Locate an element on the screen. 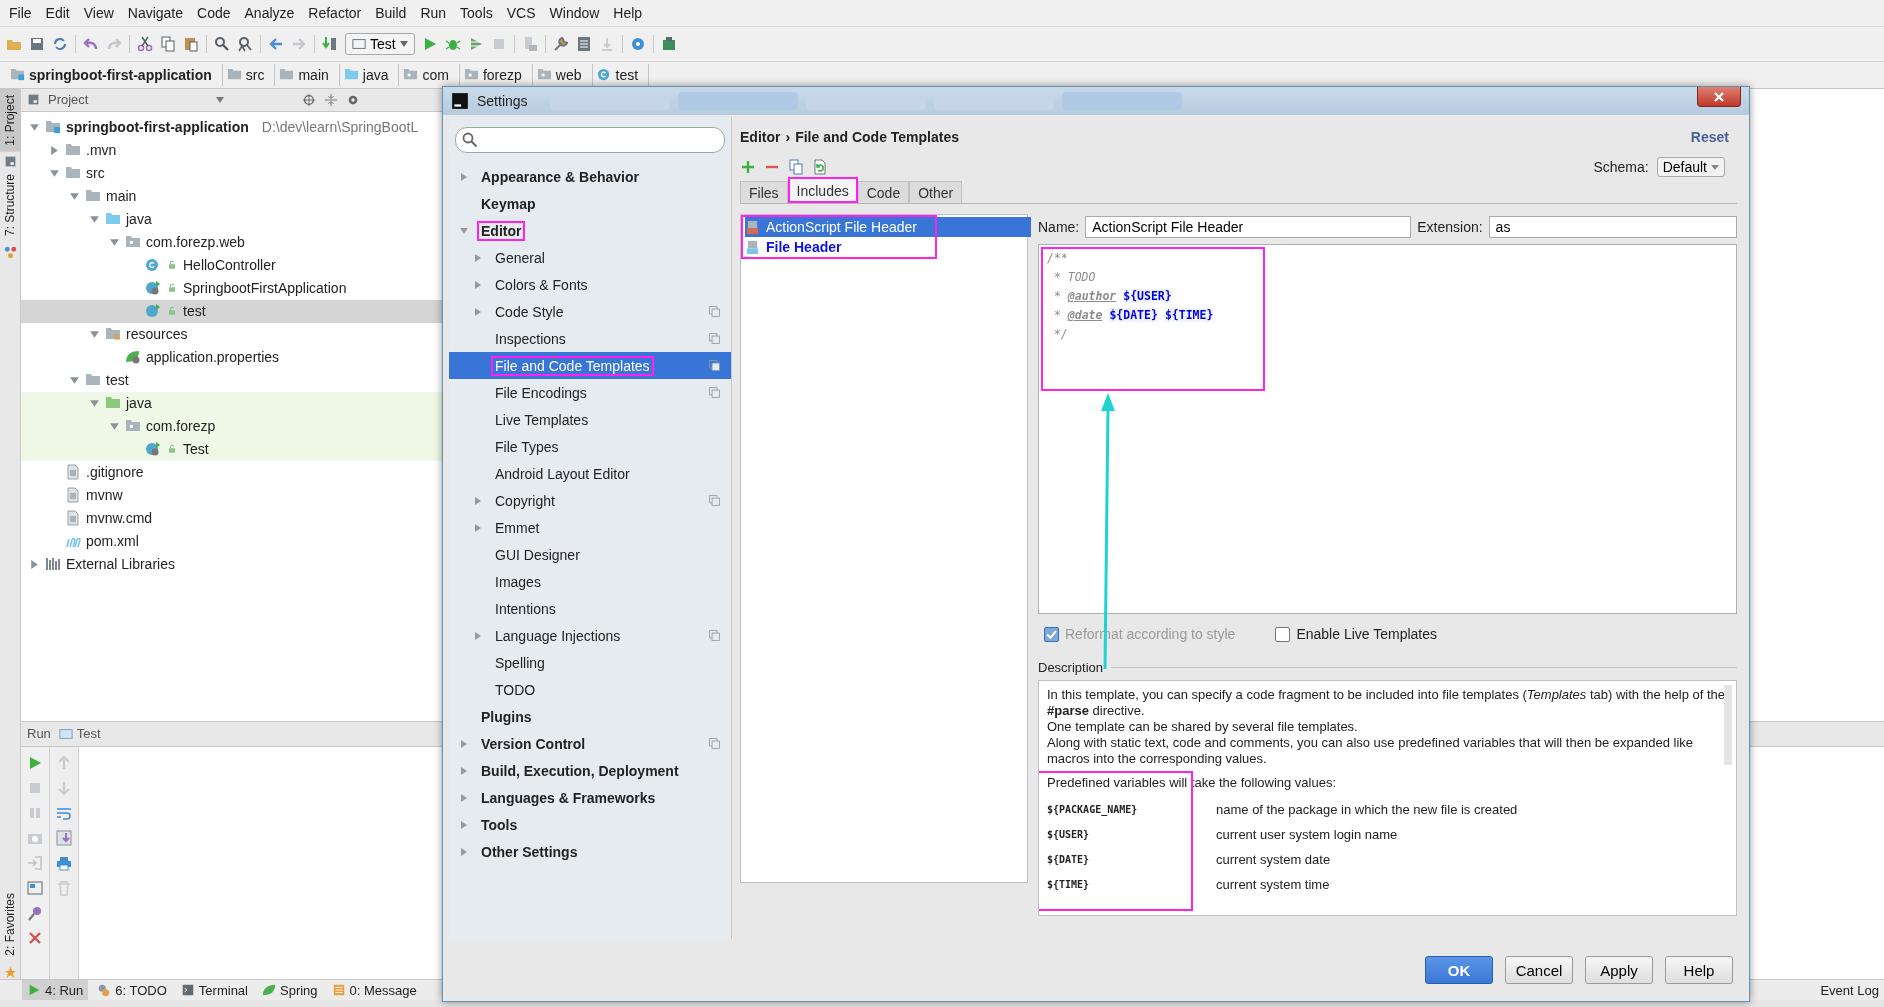 Image resolution: width=1884 pixels, height=1007 pixels. settings-nav-item: GUI Designer is located at coordinates (590, 554).